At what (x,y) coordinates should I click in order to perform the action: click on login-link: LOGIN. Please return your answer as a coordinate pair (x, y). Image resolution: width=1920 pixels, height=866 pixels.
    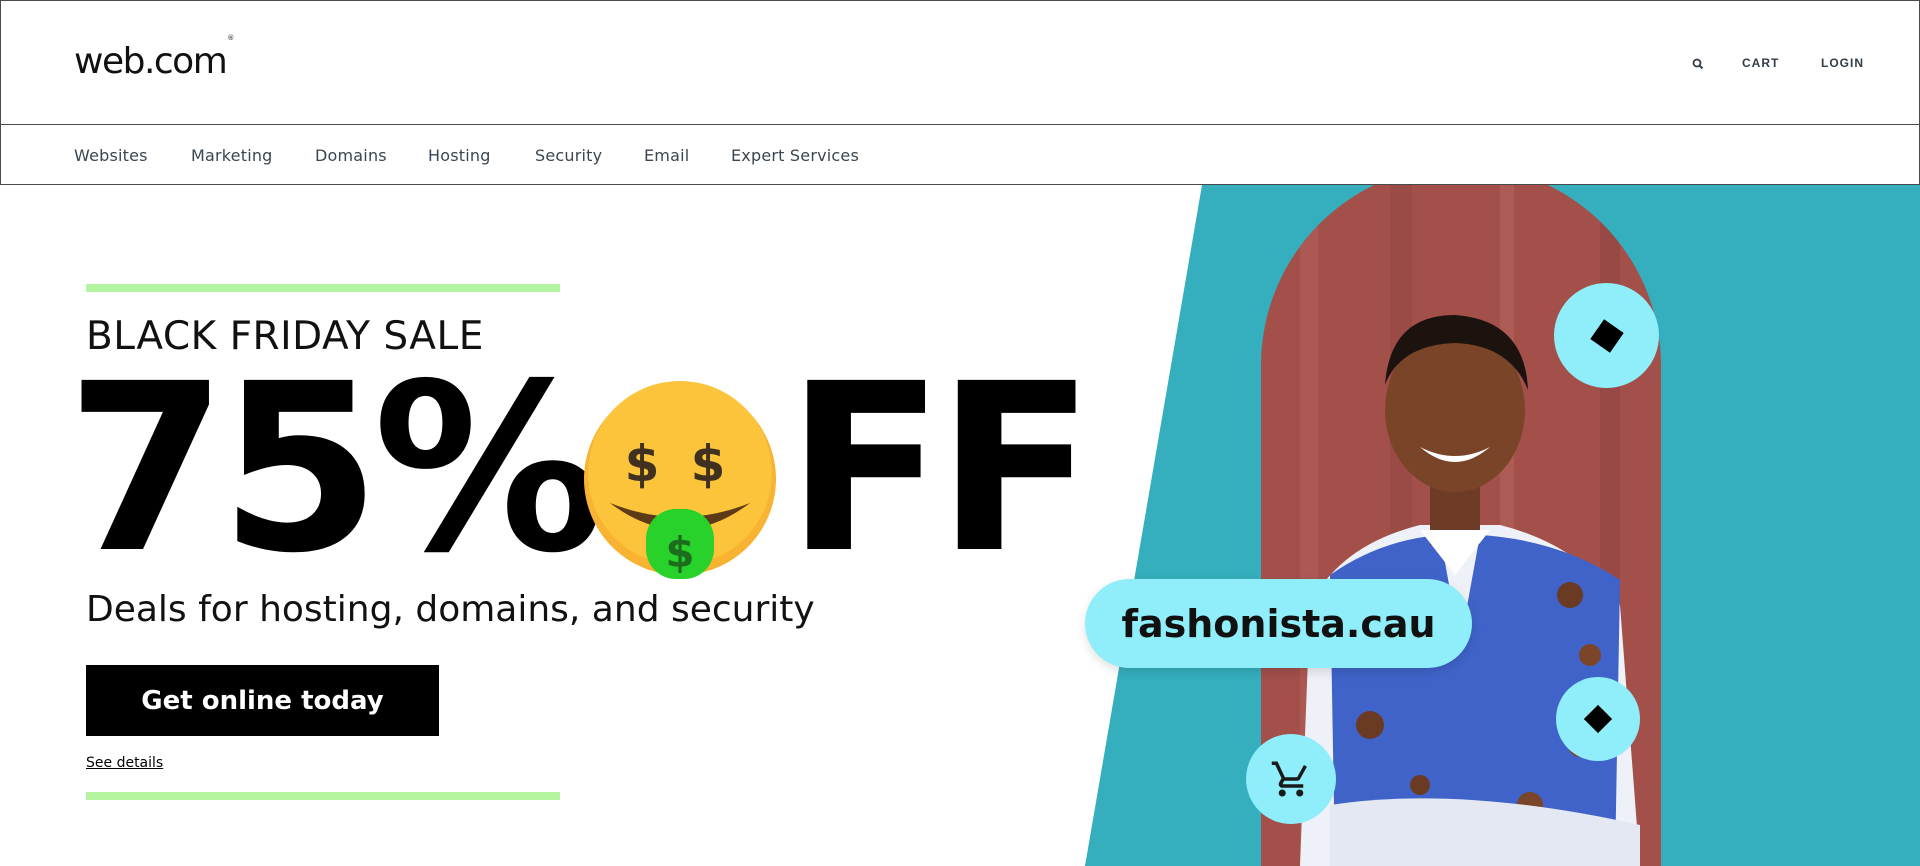
    Looking at the image, I should click on (1842, 63).